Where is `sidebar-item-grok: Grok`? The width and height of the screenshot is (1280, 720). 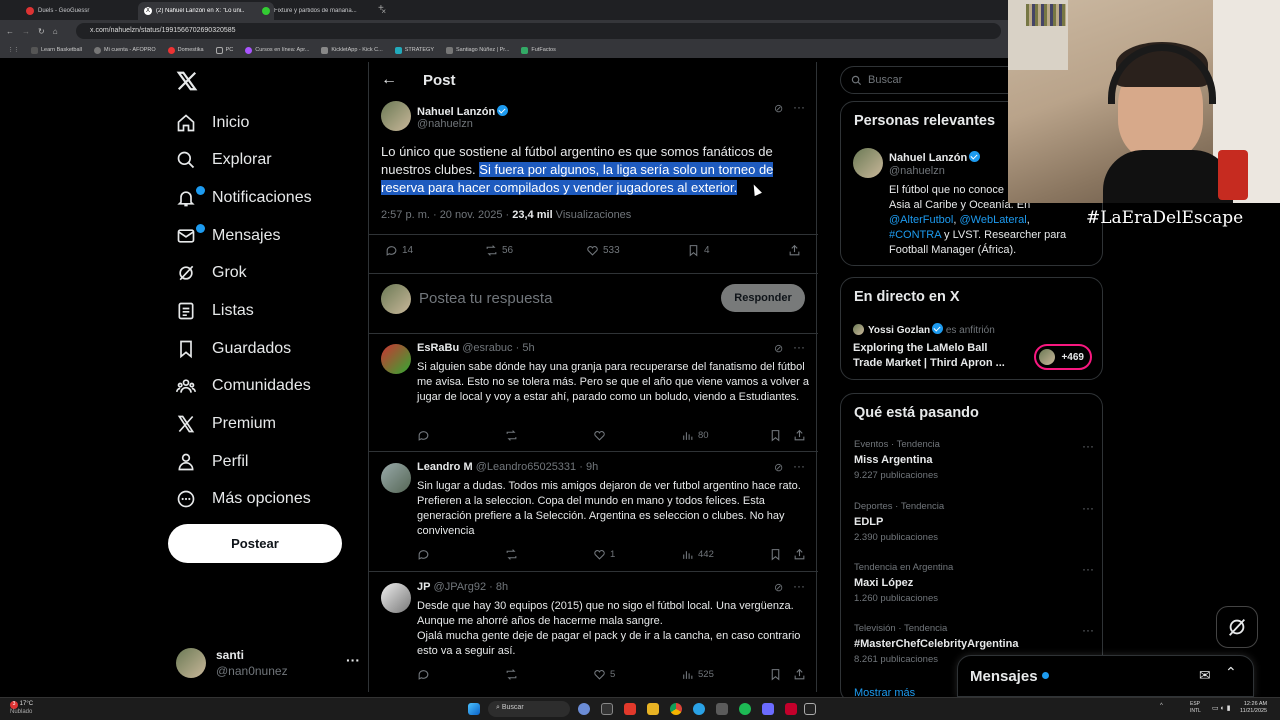 sidebar-item-grok: Grok is located at coordinates (211, 273).